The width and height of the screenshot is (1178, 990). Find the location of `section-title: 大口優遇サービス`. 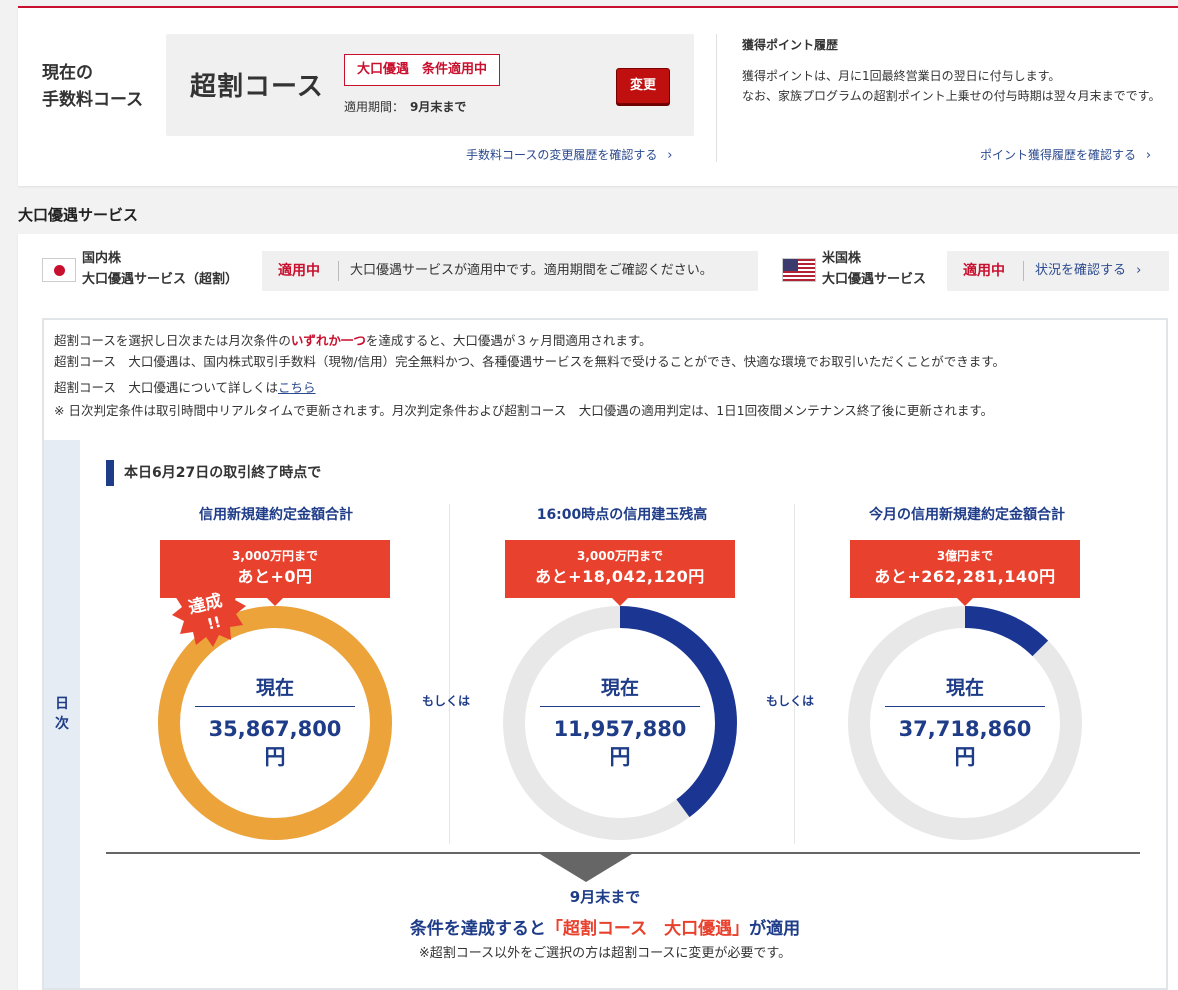

section-title: 大口優遇サービス is located at coordinates (78, 215).